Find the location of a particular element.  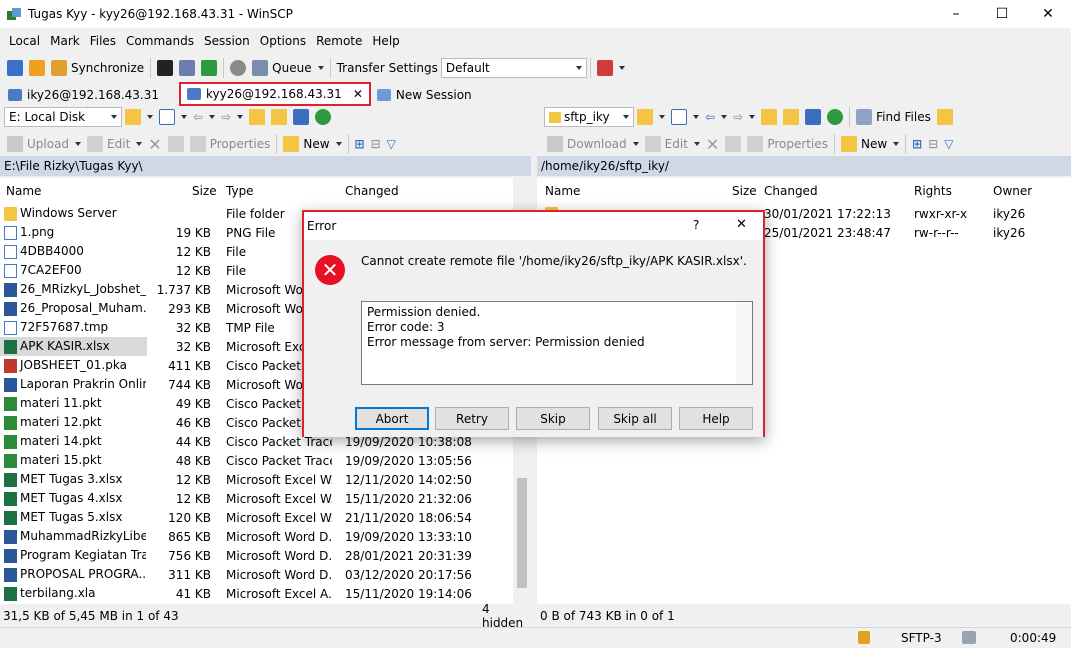

console-button is located at coordinates (165, 68).